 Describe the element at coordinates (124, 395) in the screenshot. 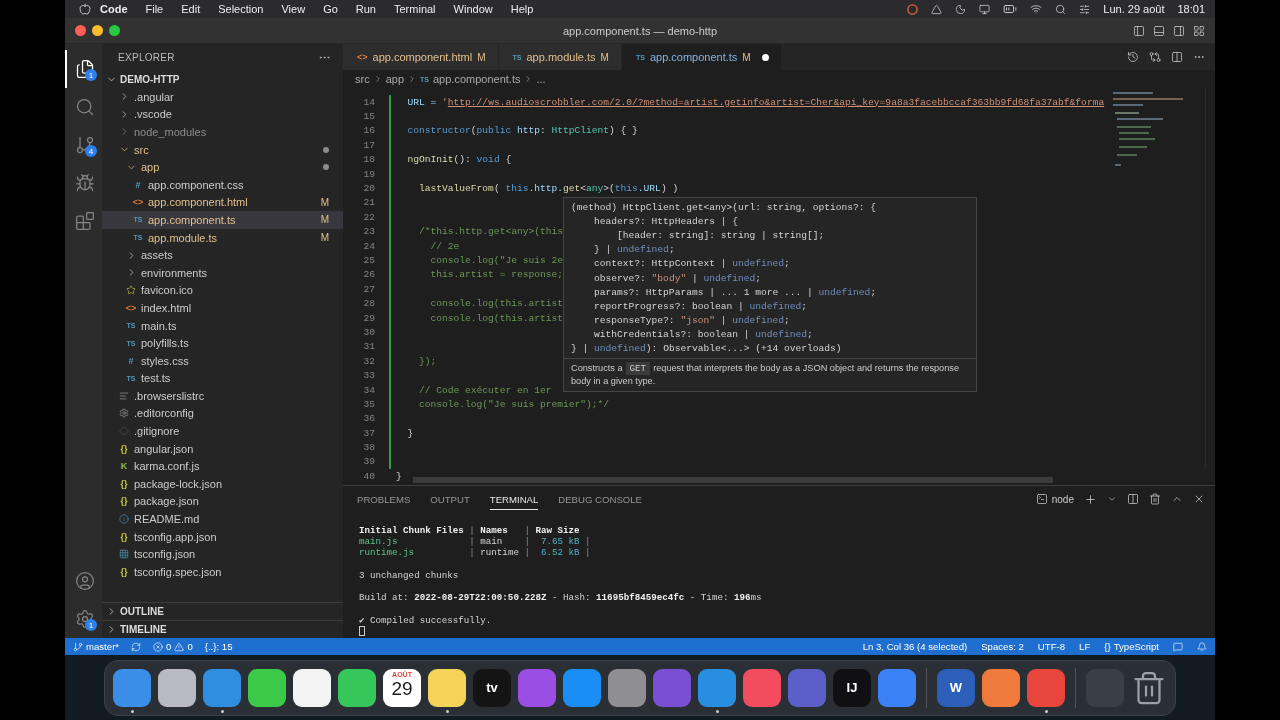

I see `lines-icon` at that location.